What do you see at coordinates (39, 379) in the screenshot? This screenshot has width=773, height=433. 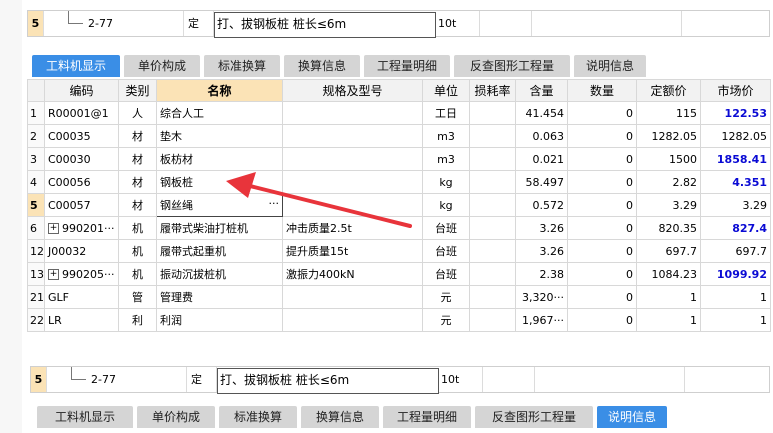 I see `row-number: 5` at bounding box center [39, 379].